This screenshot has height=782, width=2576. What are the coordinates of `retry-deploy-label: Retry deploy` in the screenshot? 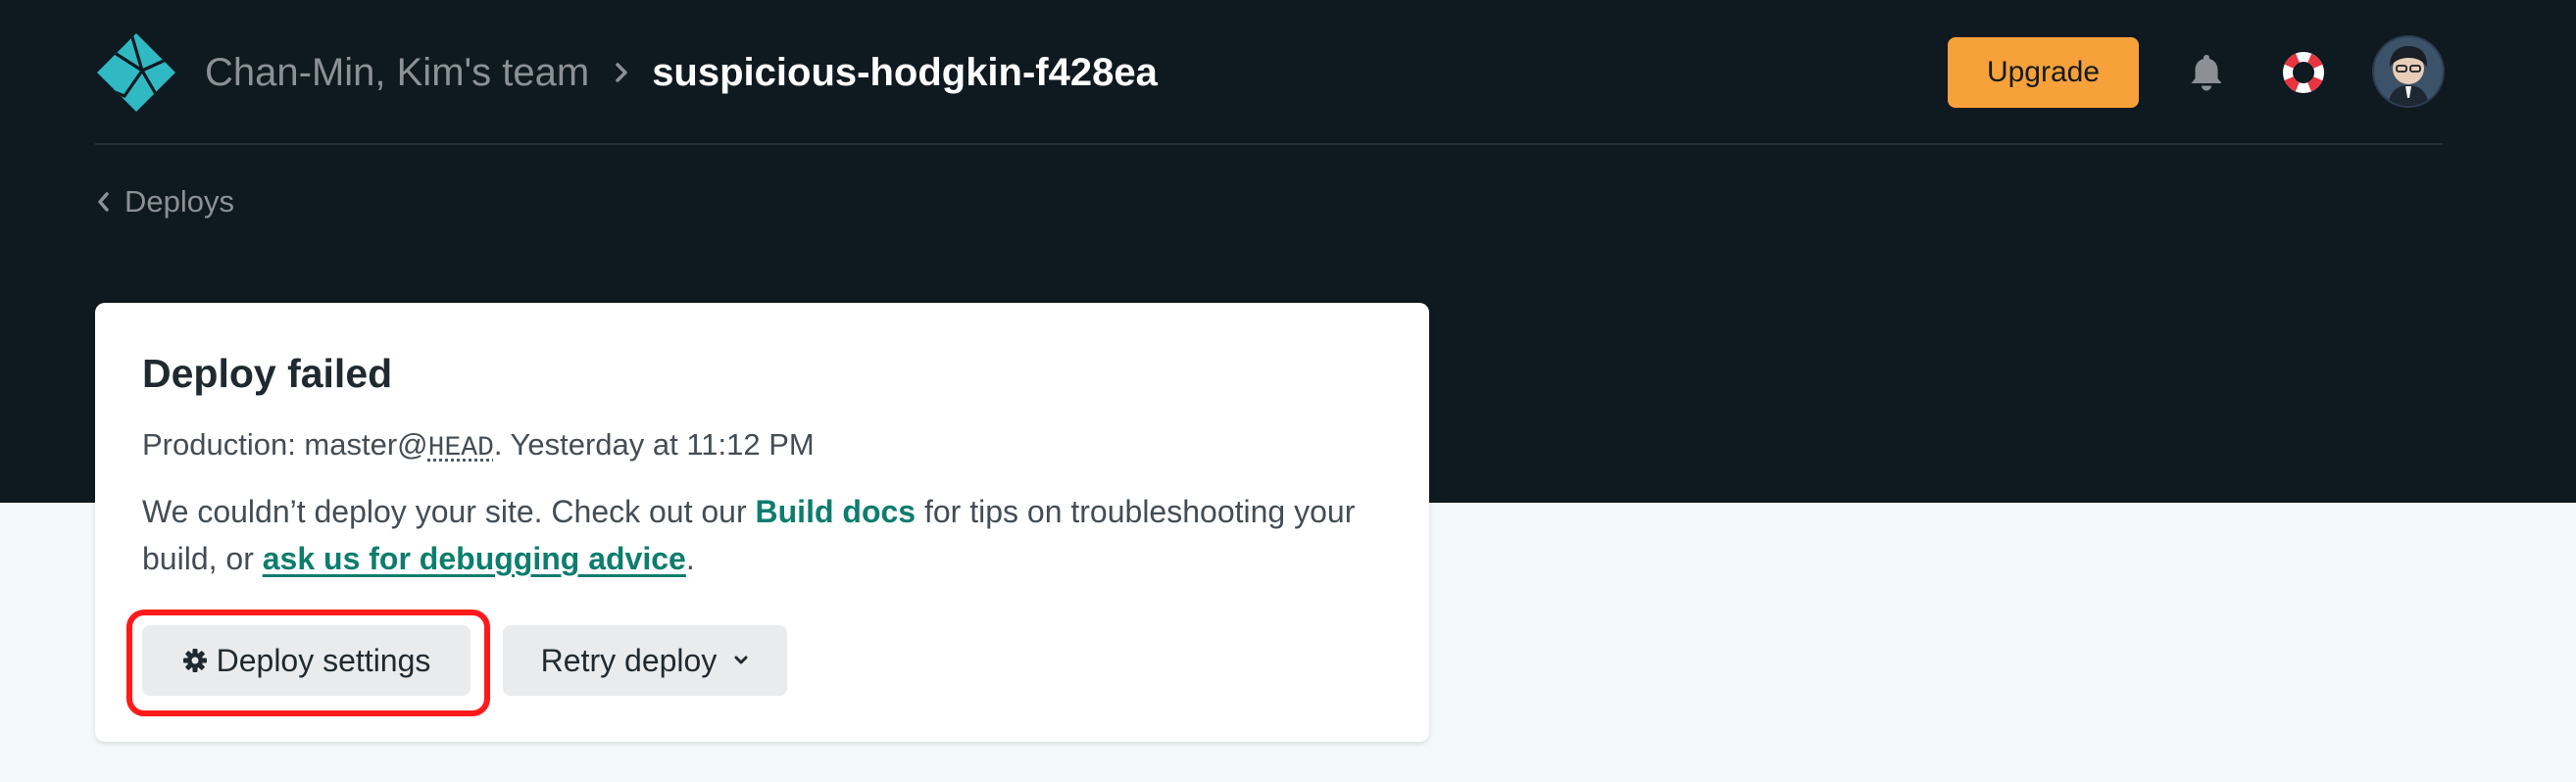 It's located at (629, 660).